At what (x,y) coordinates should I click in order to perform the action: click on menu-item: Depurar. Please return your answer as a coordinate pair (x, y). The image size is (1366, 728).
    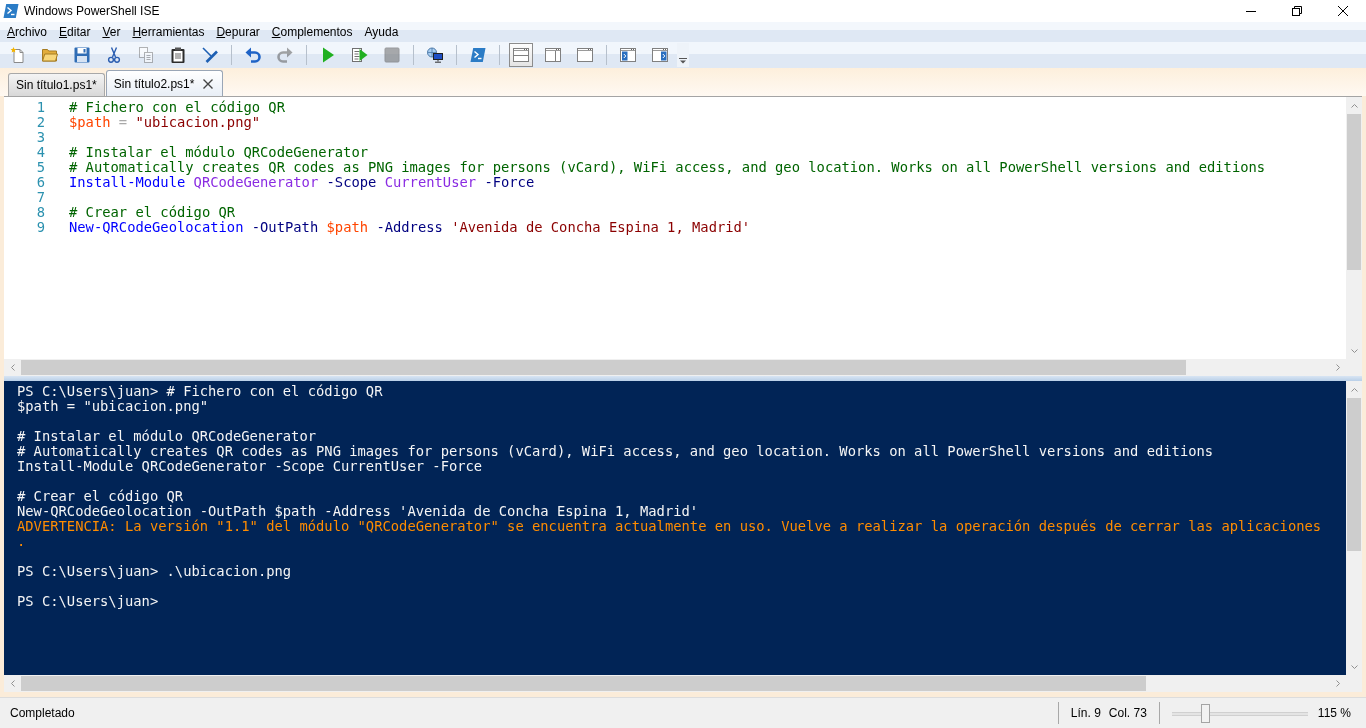
    Looking at the image, I should click on (238, 32).